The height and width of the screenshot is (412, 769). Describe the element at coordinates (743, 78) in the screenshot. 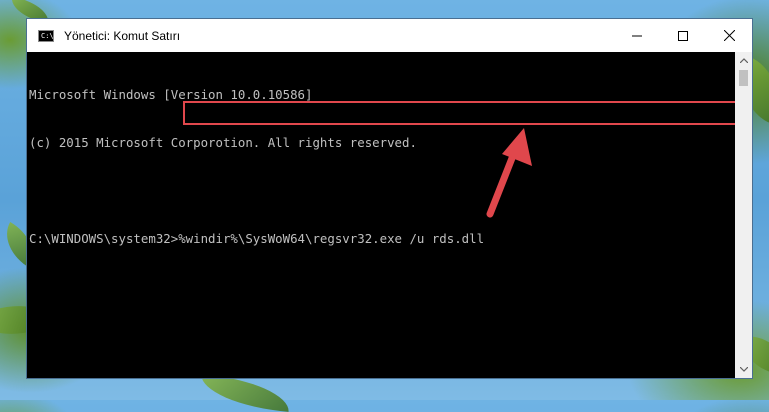

I see `scrollbar-thumb` at that location.